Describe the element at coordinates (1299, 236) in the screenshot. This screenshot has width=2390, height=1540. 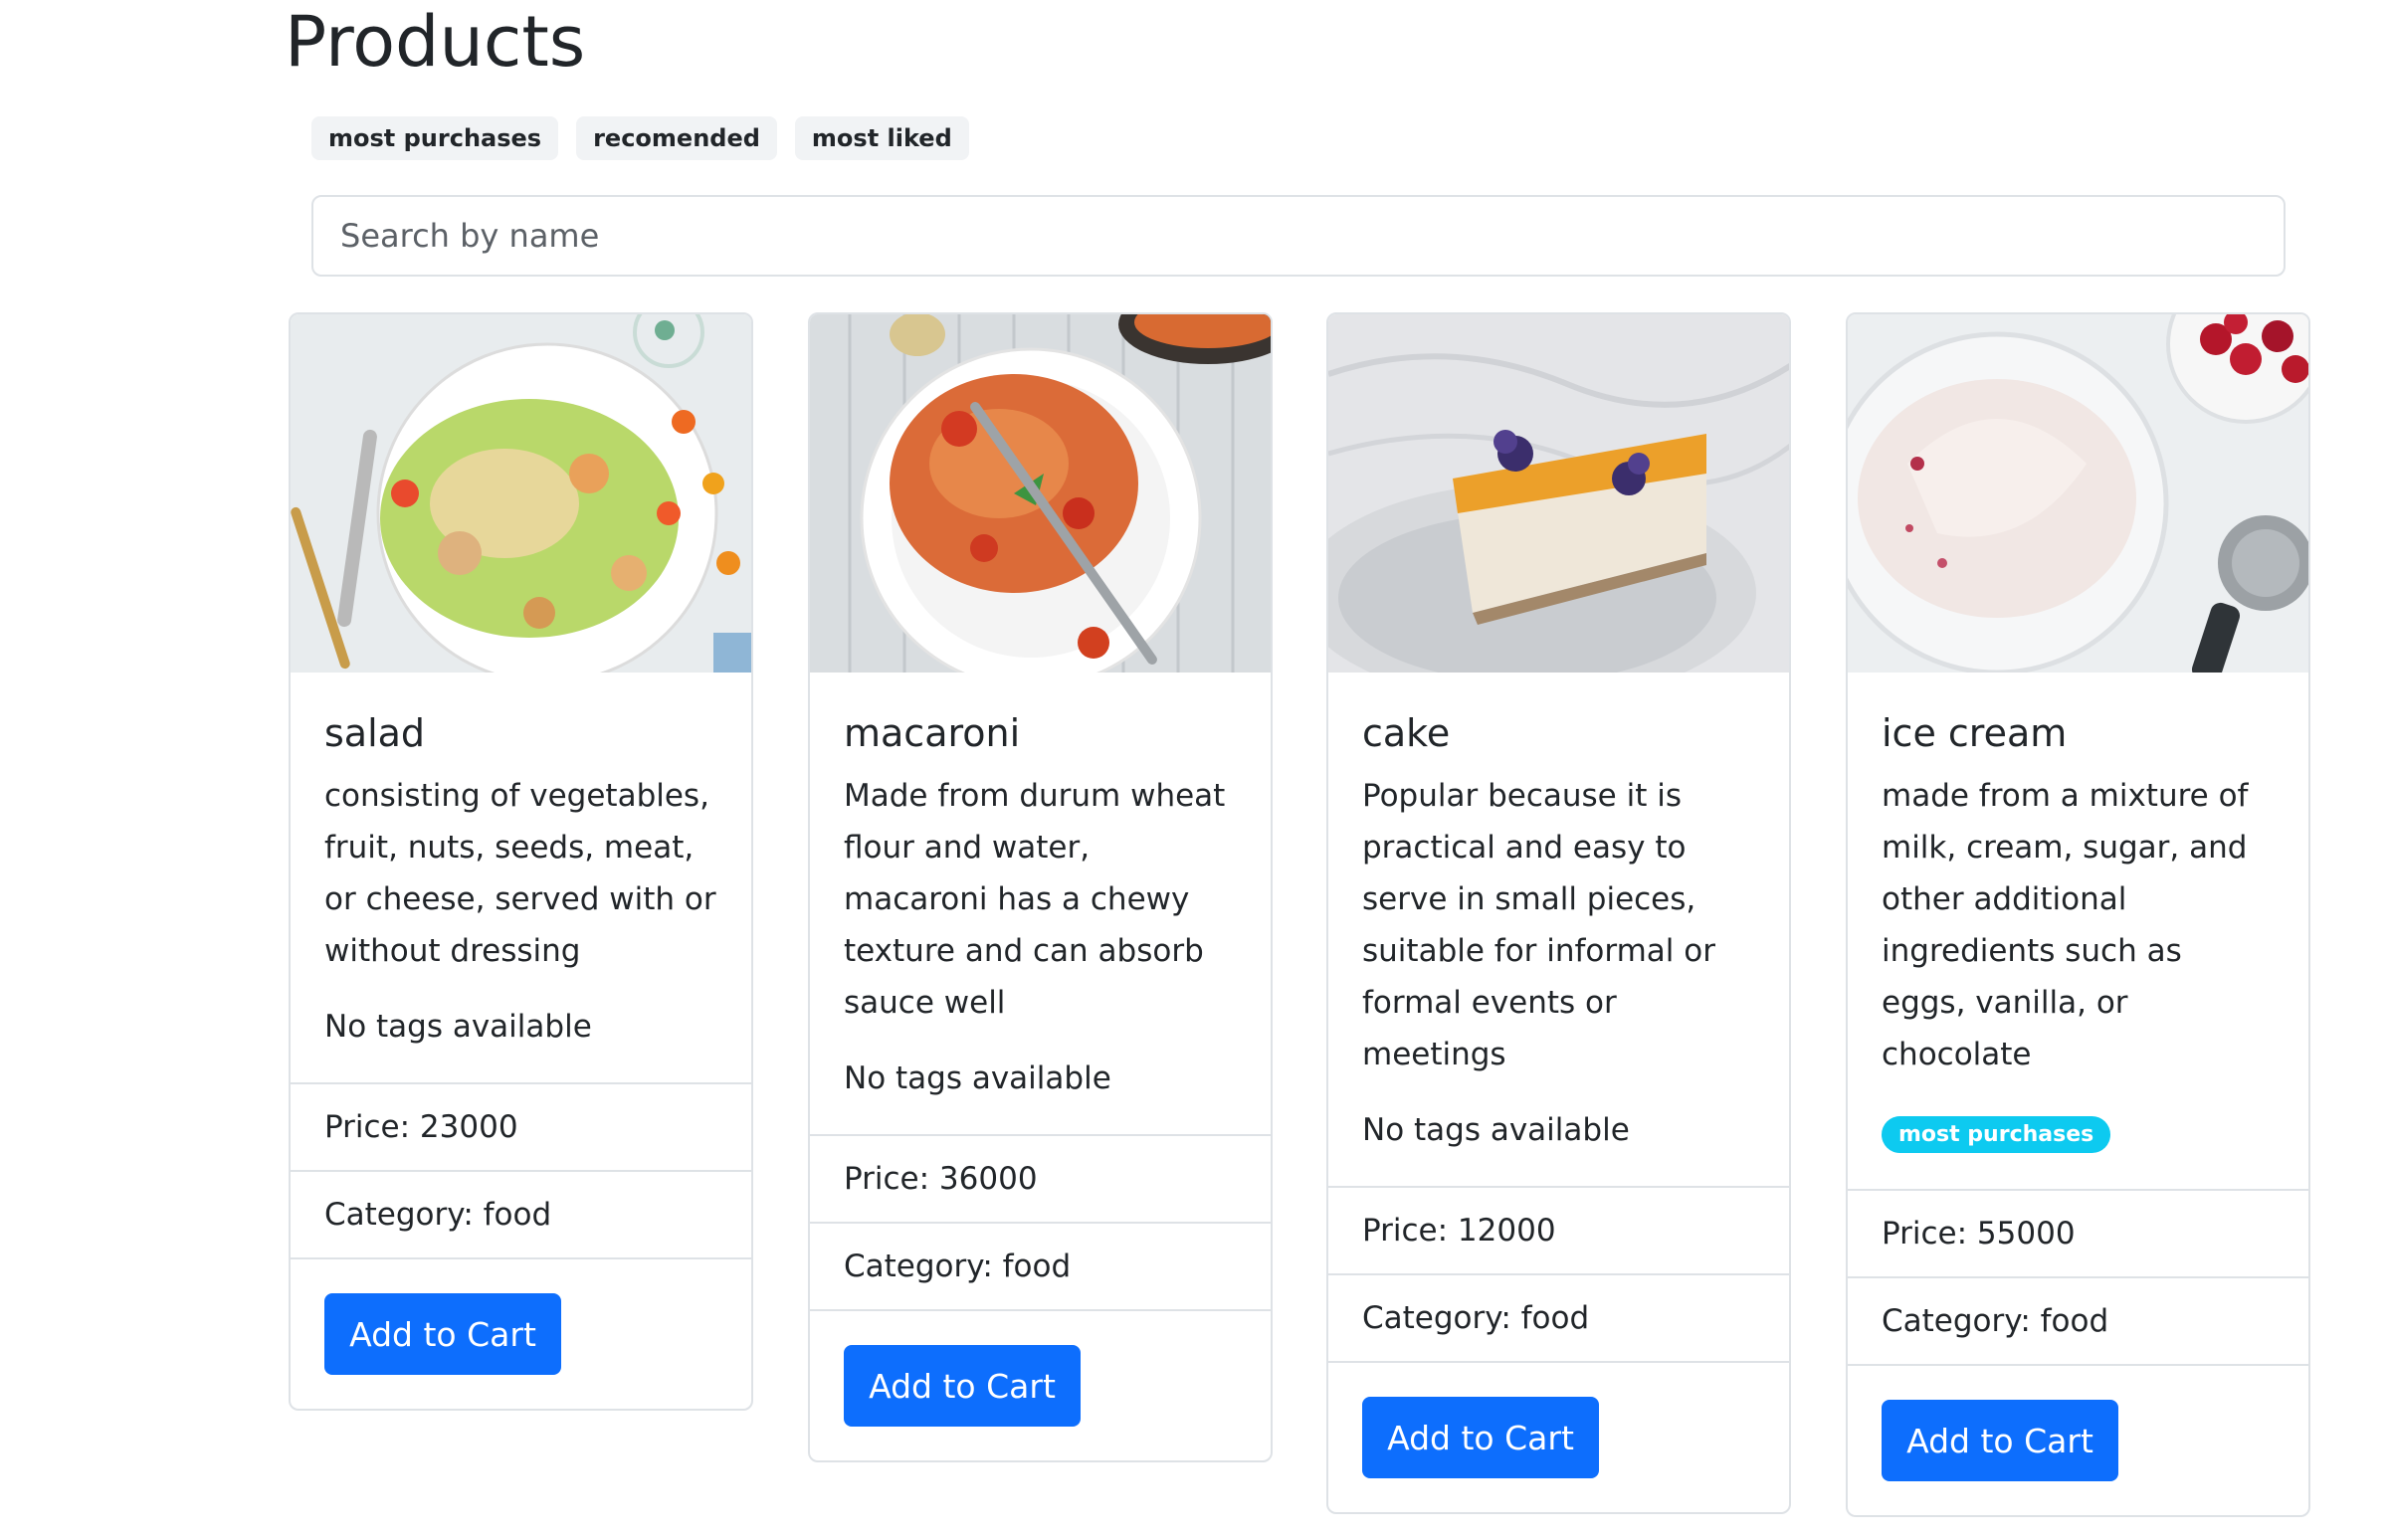
I see `search-input` at that location.